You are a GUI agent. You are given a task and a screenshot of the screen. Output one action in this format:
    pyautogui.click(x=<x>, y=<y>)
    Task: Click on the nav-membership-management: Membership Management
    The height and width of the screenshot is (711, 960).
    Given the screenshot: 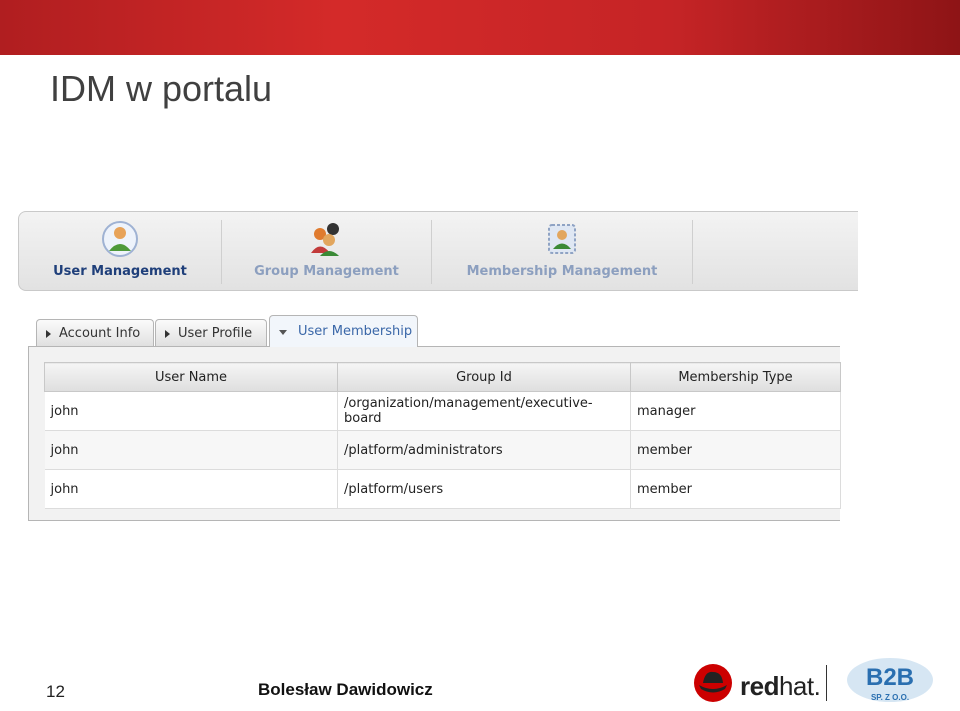 What is the action you would take?
    pyautogui.click(x=562, y=251)
    